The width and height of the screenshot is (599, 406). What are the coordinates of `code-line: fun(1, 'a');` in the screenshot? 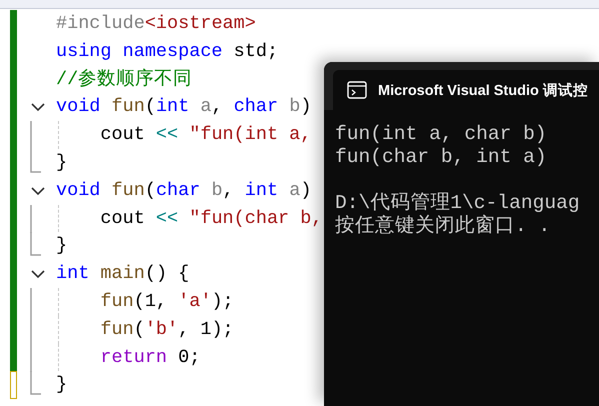 It's located at (143, 302).